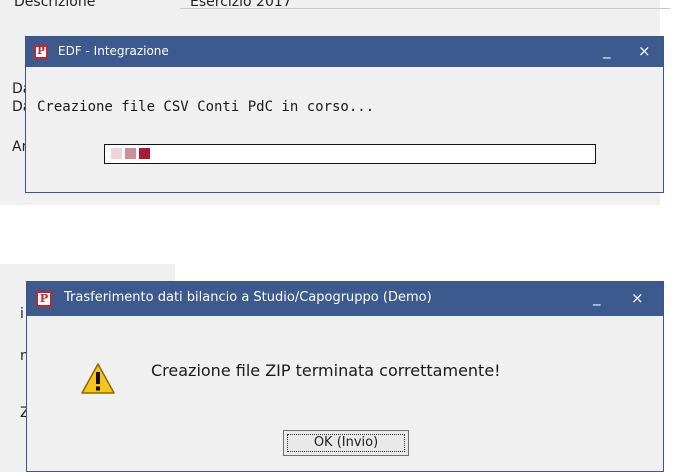 This screenshot has height=472, width=673. I want to click on descrizione-label: Descrizione, so click(55, 5).